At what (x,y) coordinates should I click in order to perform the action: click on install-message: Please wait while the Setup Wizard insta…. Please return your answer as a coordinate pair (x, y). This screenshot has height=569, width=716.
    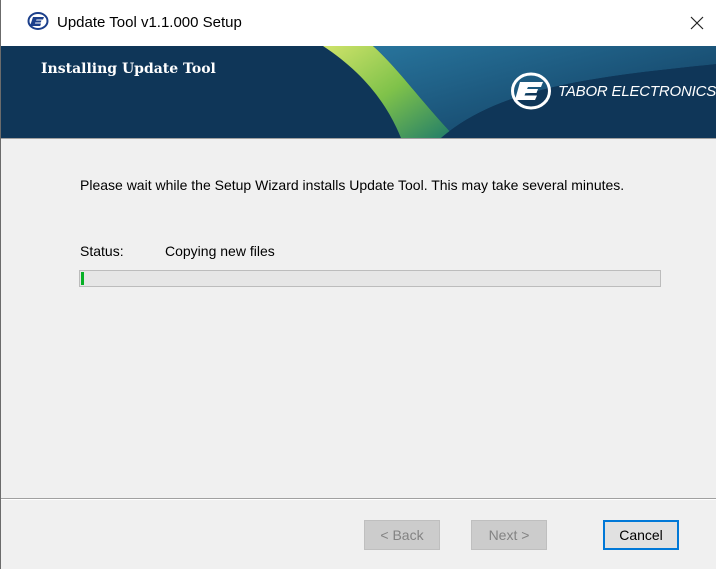
    Looking at the image, I should click on (352, 185).